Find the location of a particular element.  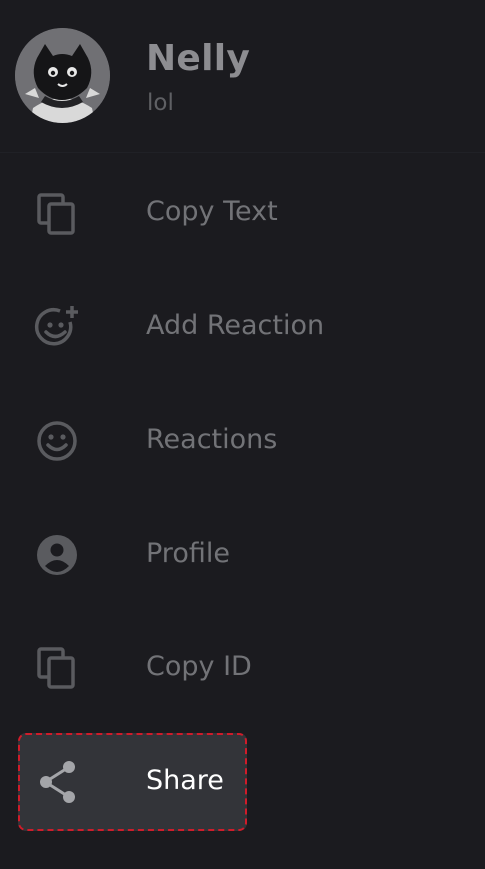

menu-label: Add Reaction is located at coordinates (235, 325).